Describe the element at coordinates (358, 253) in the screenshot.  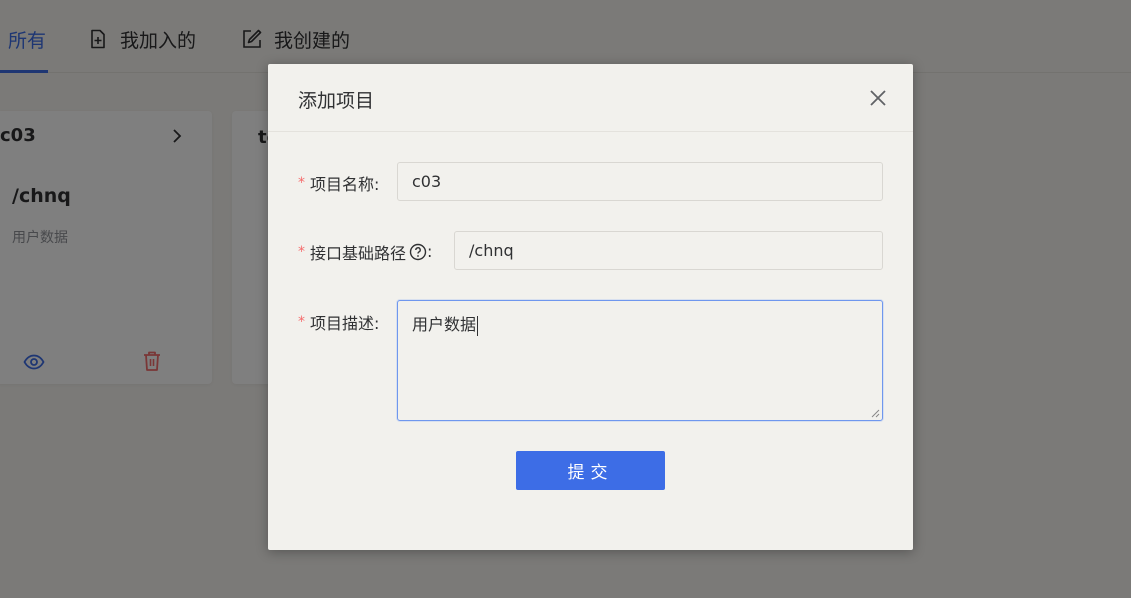
I see `base-path-label-text: 接口基础路径` at that location.